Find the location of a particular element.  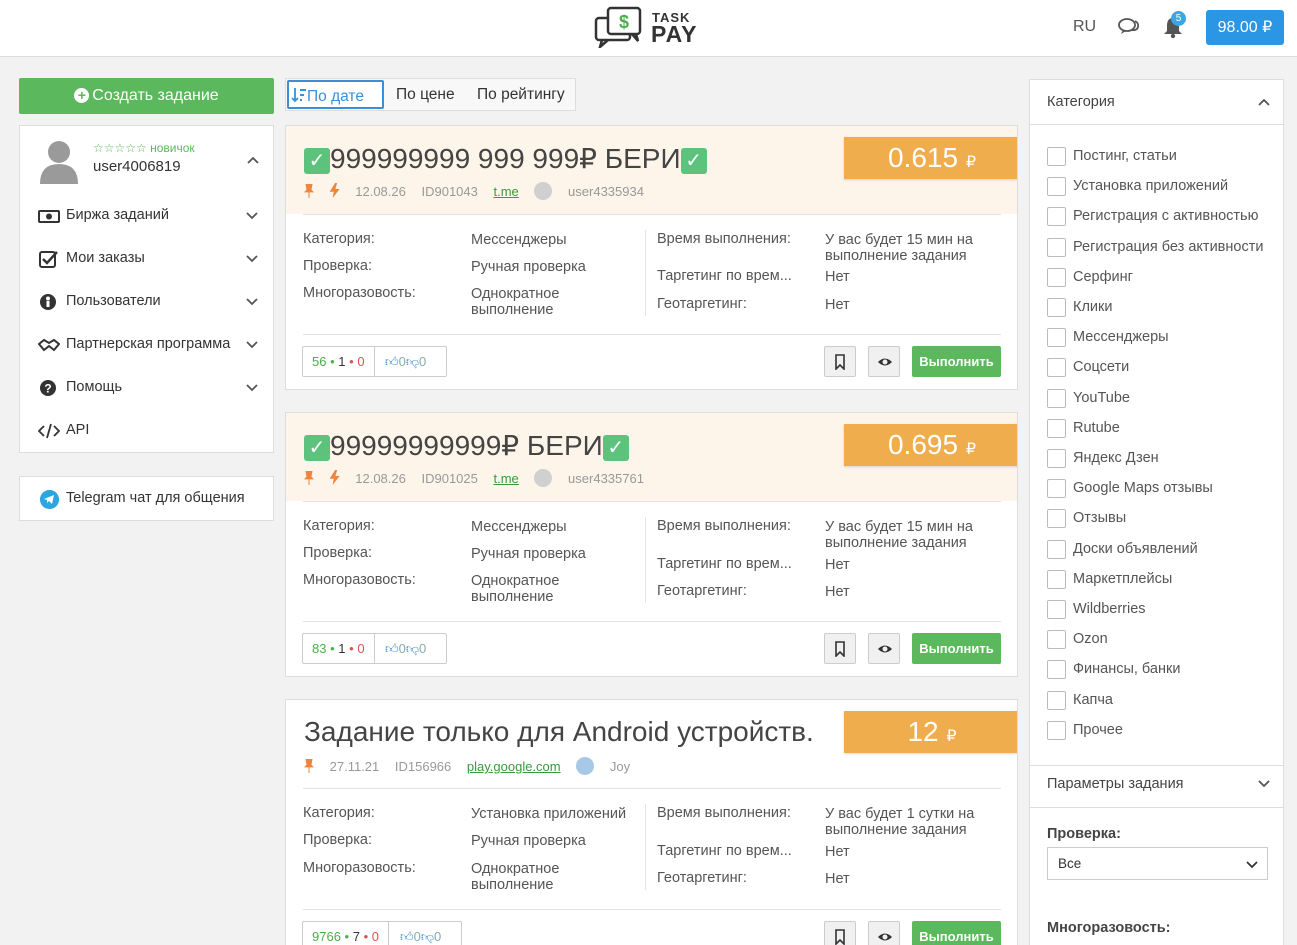

task-author: user4335761 is located at coordinates (606, 478).